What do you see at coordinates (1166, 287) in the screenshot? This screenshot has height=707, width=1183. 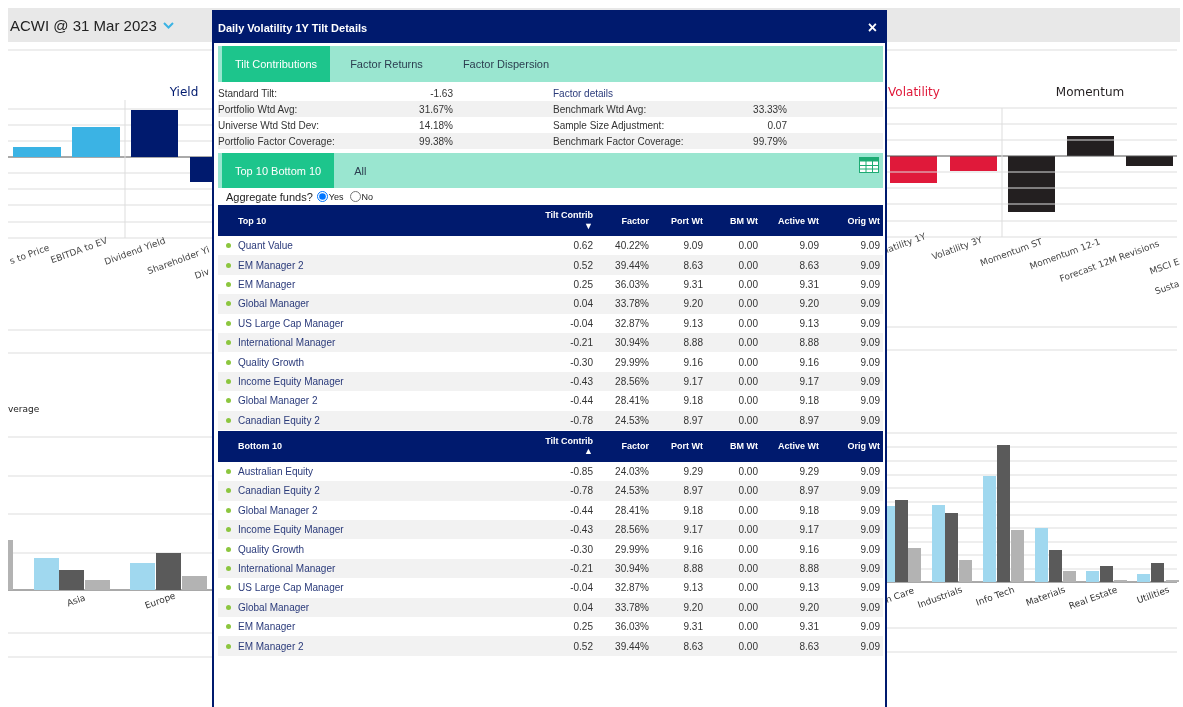 I see `axis-label: Susta` at bounding box center [1166, 287].